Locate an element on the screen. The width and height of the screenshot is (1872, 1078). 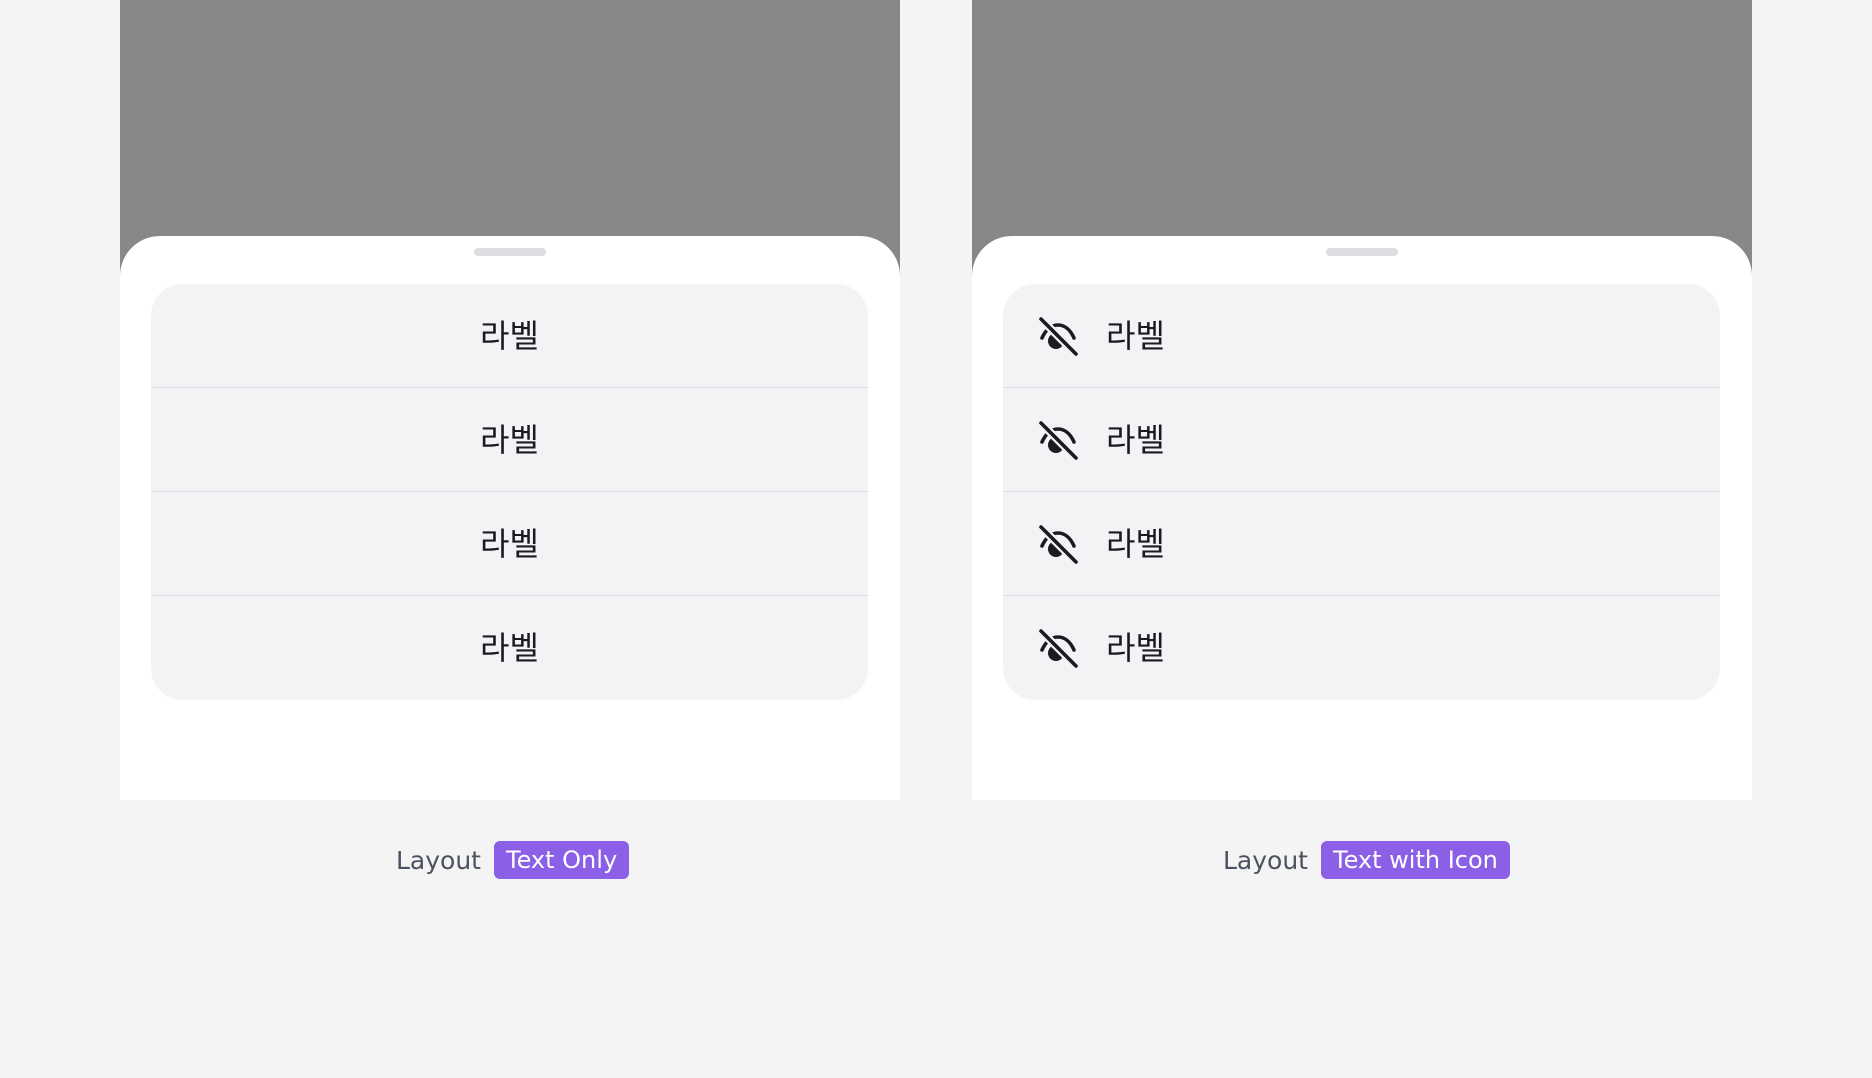
action-list-text-only: 라벨 라벨 라벨 라벨 is located at coordinates (509, 492).